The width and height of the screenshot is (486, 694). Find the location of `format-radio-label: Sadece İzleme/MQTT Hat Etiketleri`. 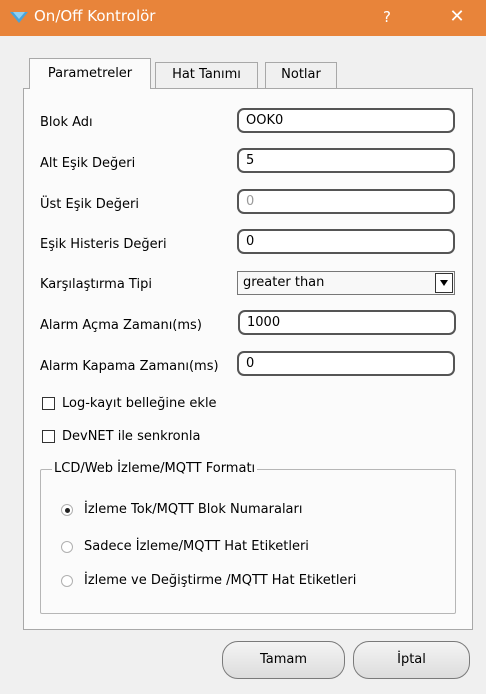

format-radio-label: Sadece İzleme/MQTT Hat Etiketleri is located at coordinates (196, 546).